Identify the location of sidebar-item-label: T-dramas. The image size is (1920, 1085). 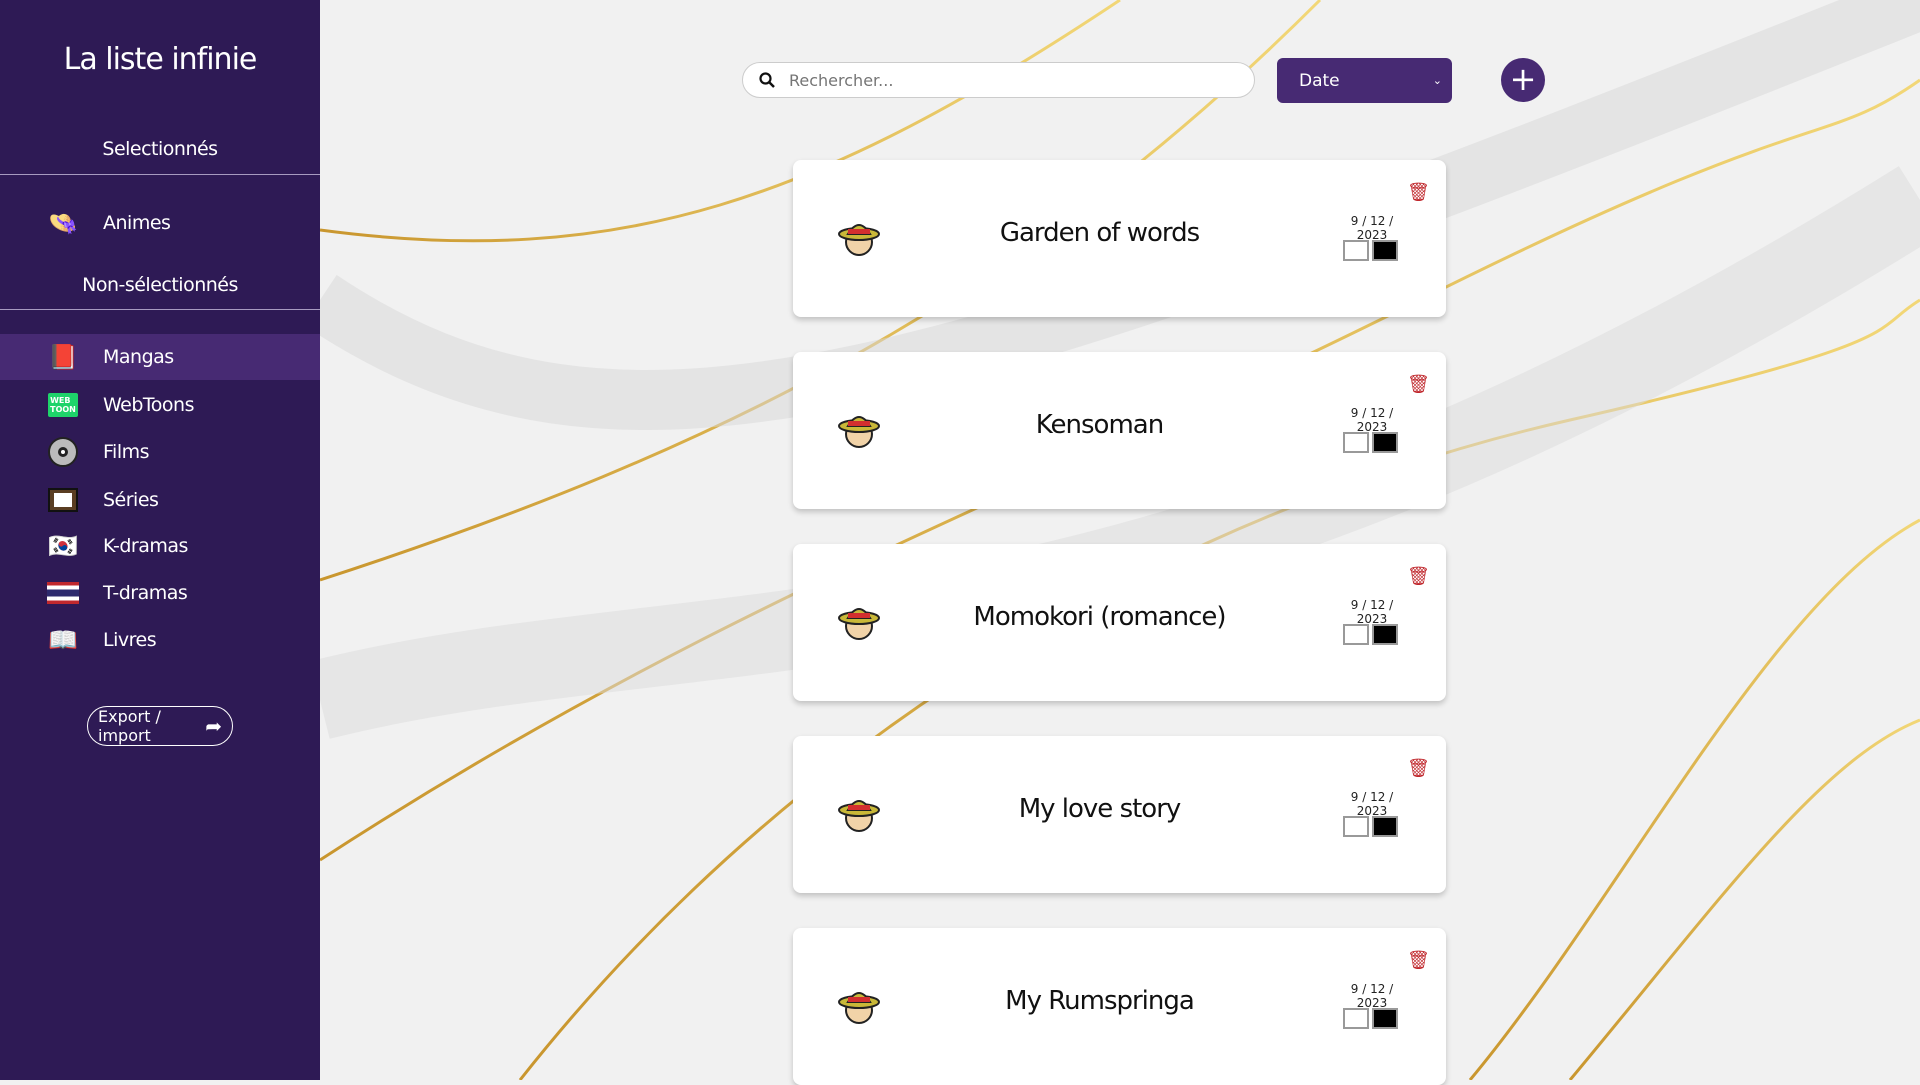
(145, 593).